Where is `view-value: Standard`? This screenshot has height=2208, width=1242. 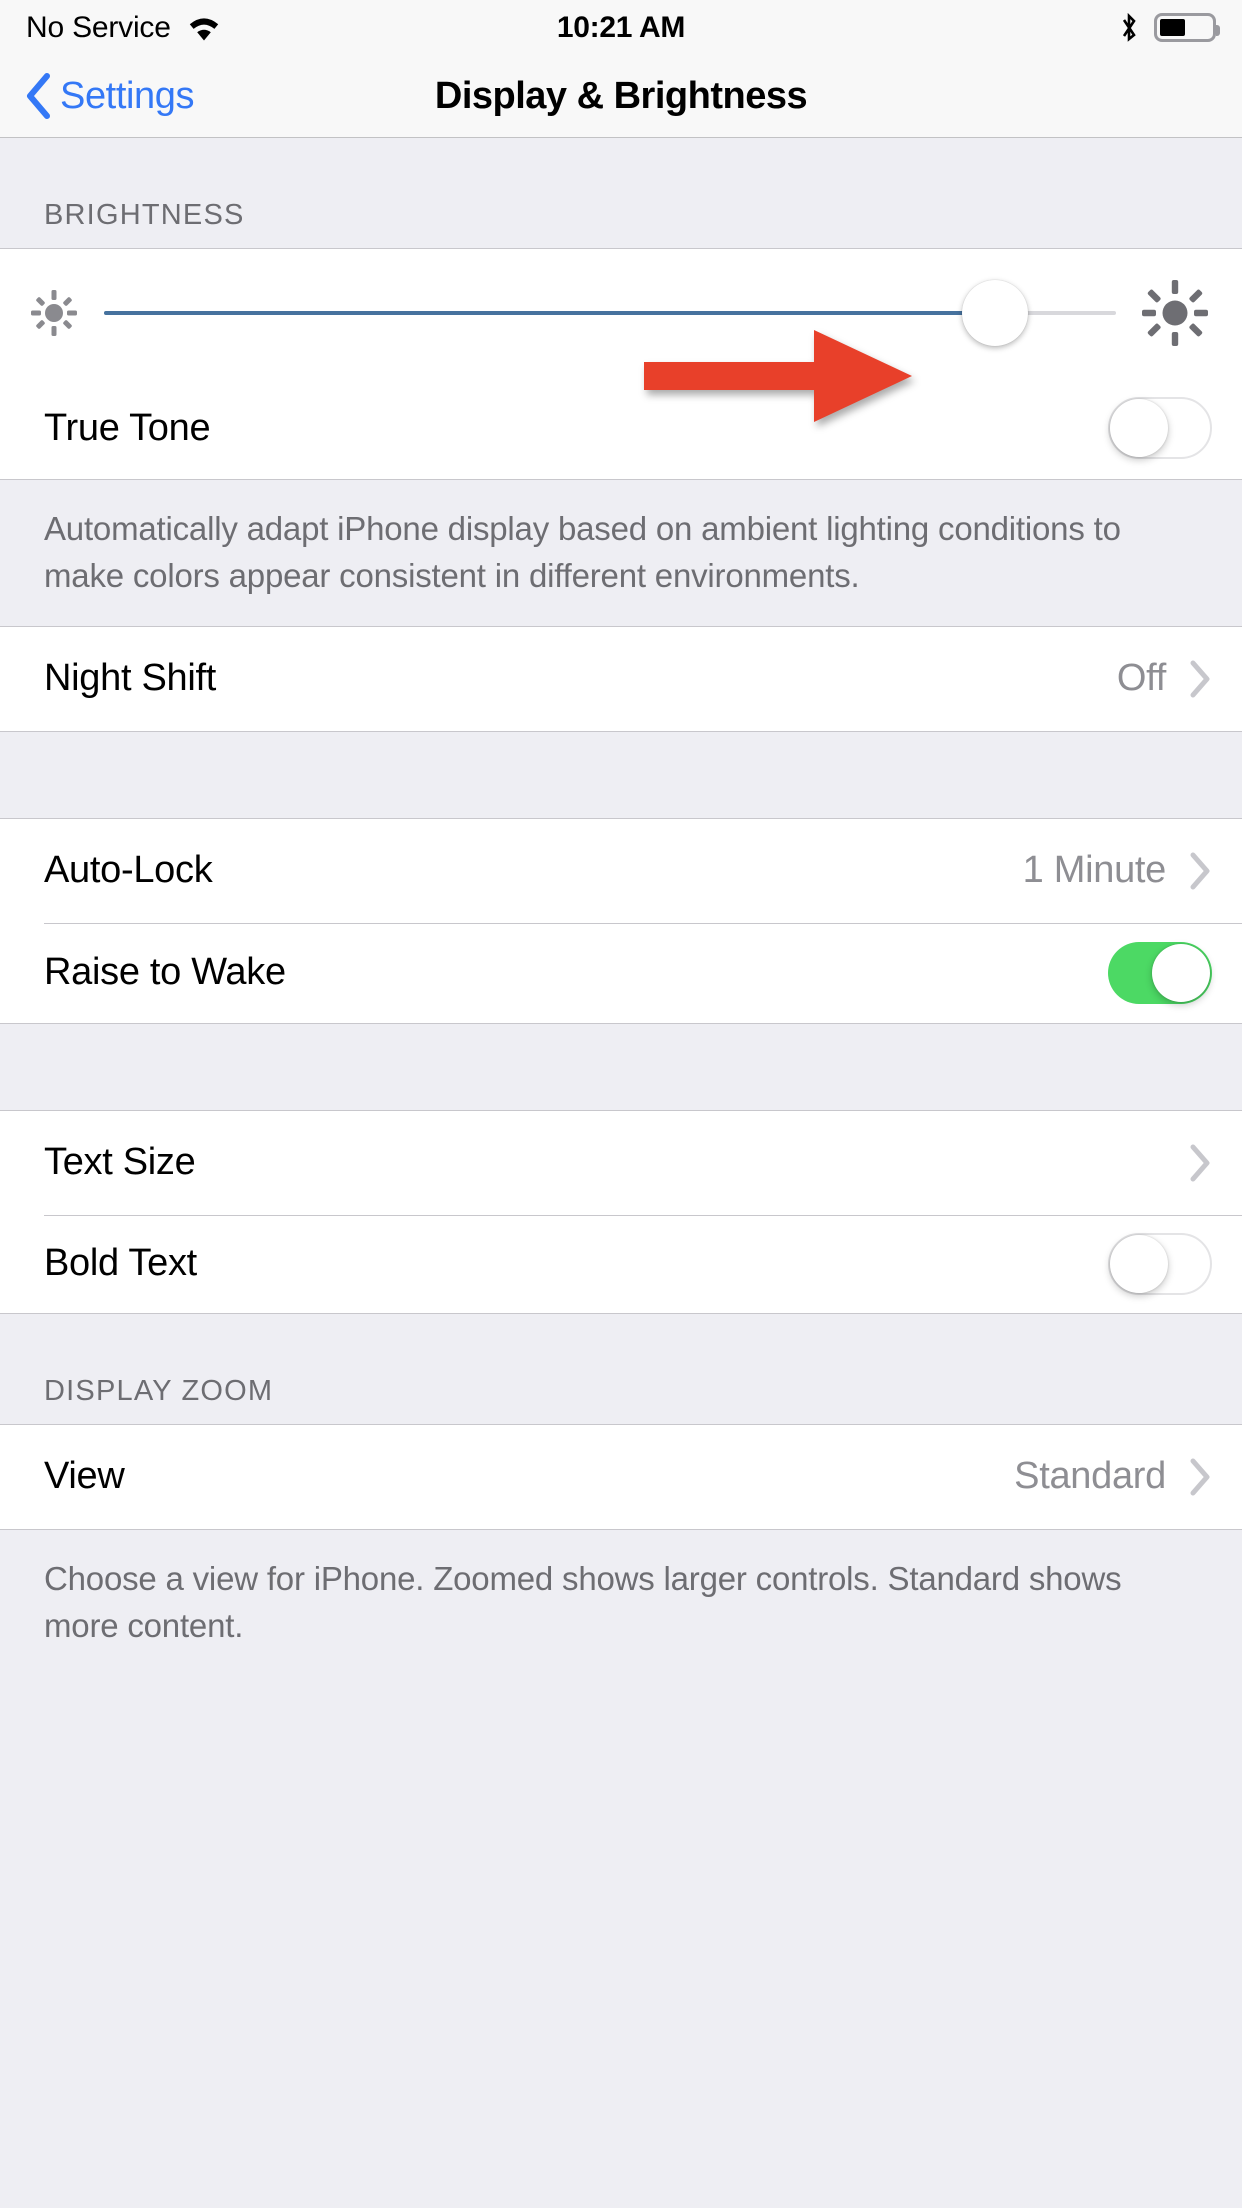
view-value: Standard is located at coordinates (1090, 1476).